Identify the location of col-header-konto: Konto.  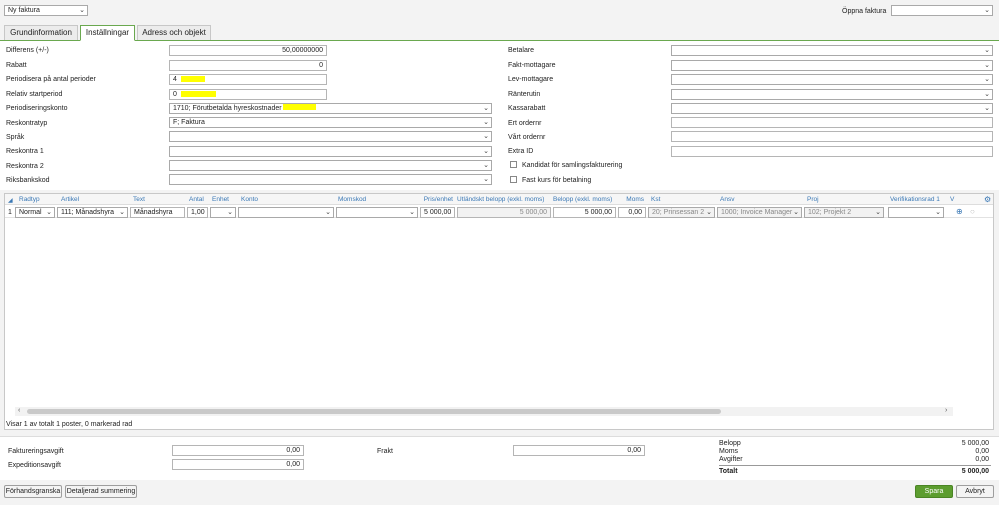
(286, 200).